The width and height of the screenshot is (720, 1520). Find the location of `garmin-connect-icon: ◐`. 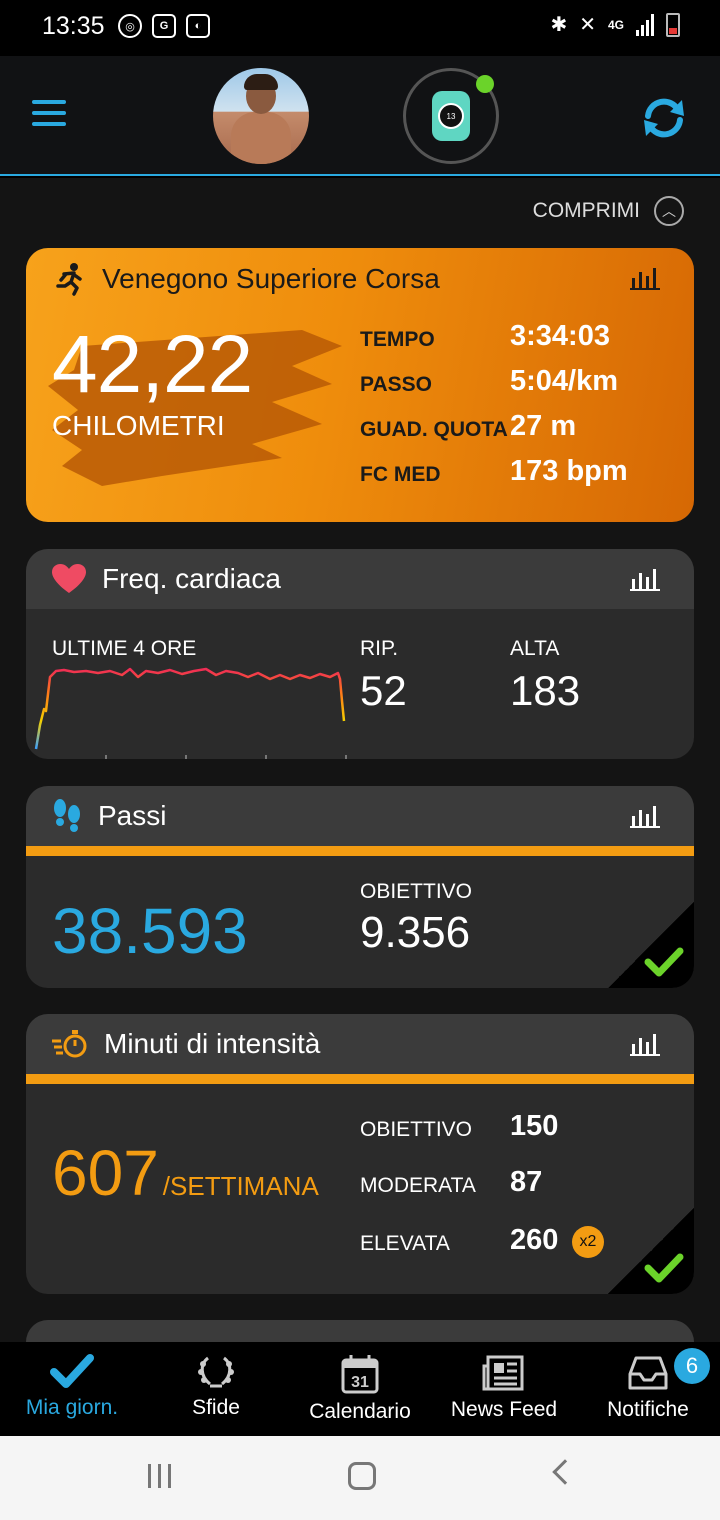

garmin-connect-icon: ◐ is located at coordinates (198, 26).